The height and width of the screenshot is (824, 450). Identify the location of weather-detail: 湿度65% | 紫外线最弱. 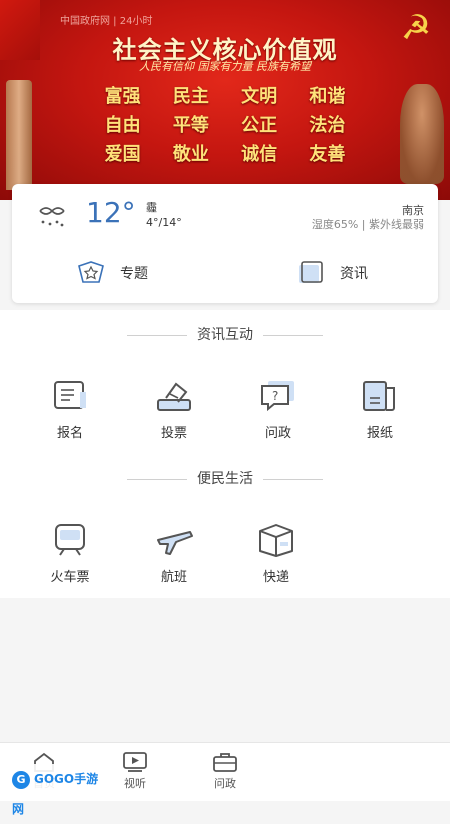
(367, 224).